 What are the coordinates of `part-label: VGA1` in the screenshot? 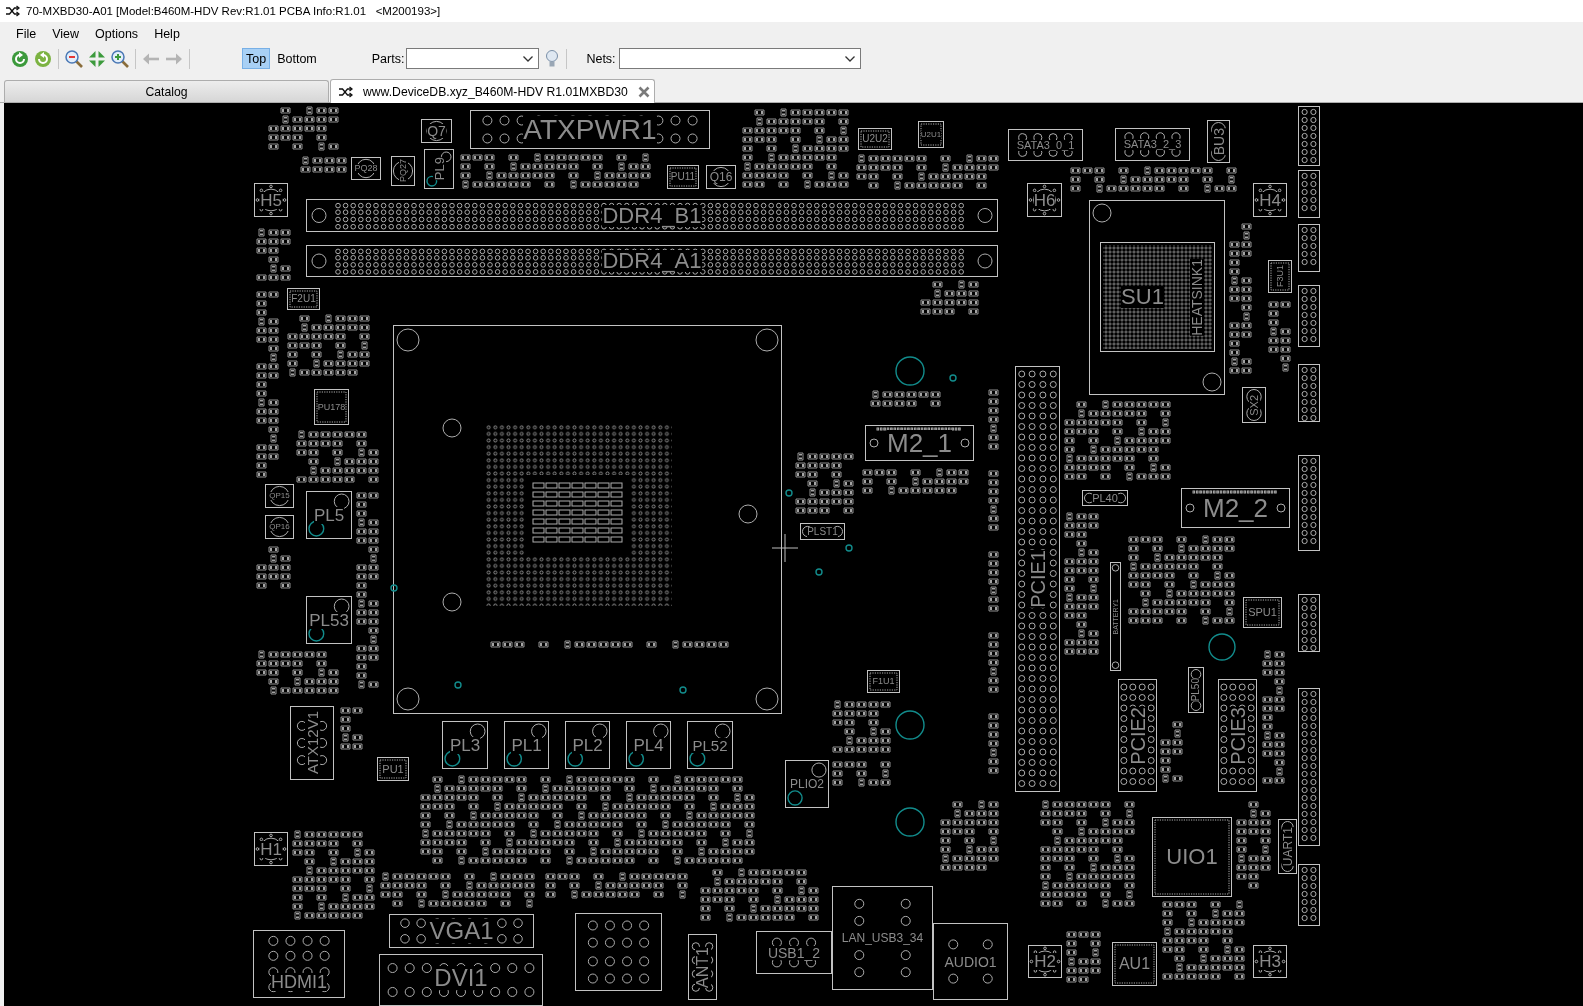 It's located at (461, 931).